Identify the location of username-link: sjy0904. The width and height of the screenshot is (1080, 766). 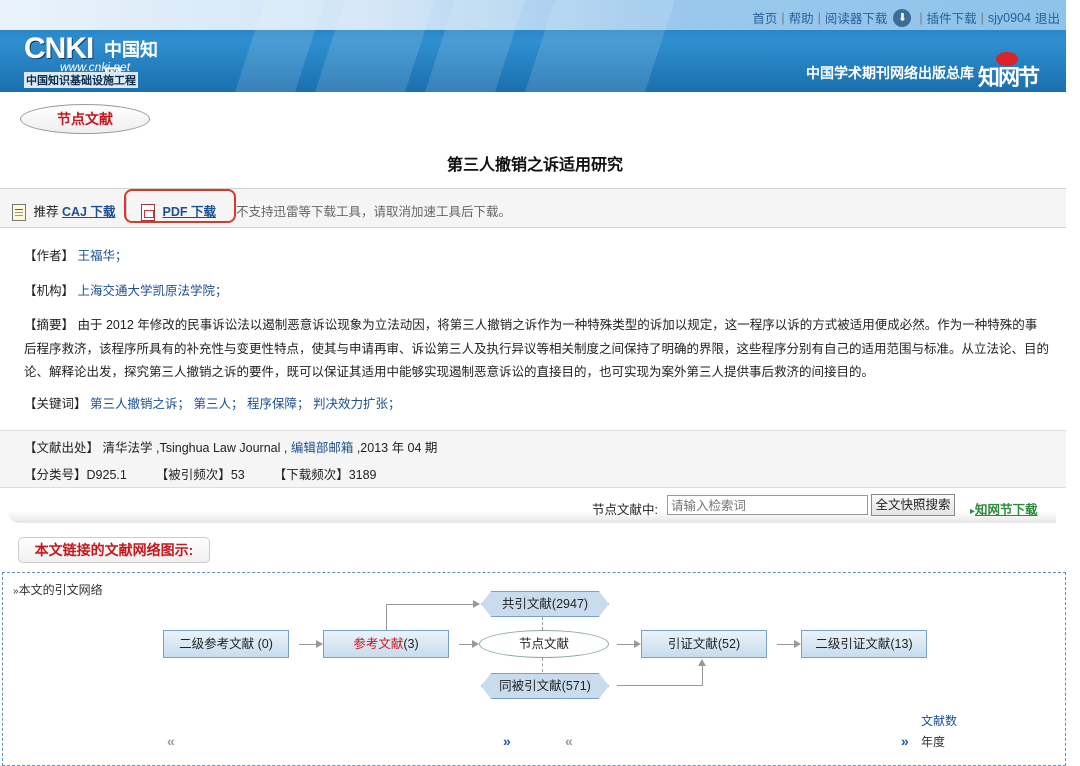
(1009, 18).